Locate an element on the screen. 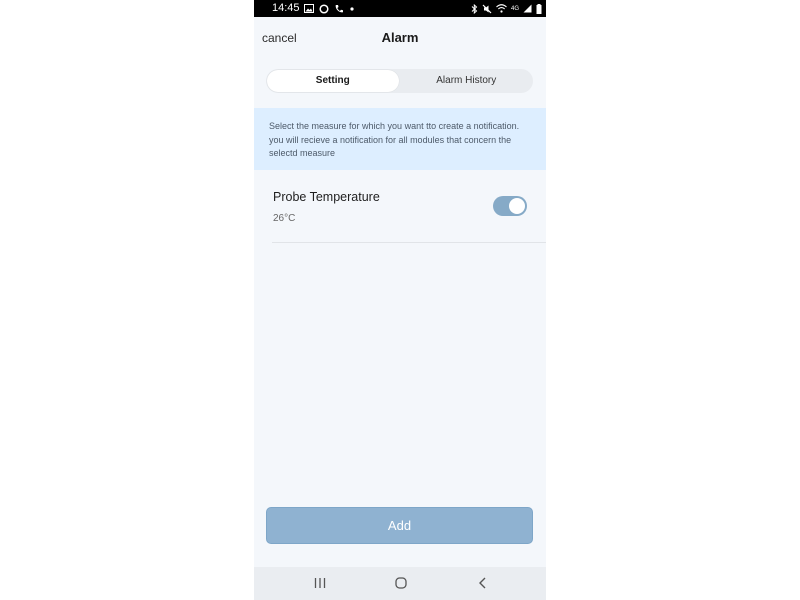  status-left-icons is located at coordinates (329, 8).